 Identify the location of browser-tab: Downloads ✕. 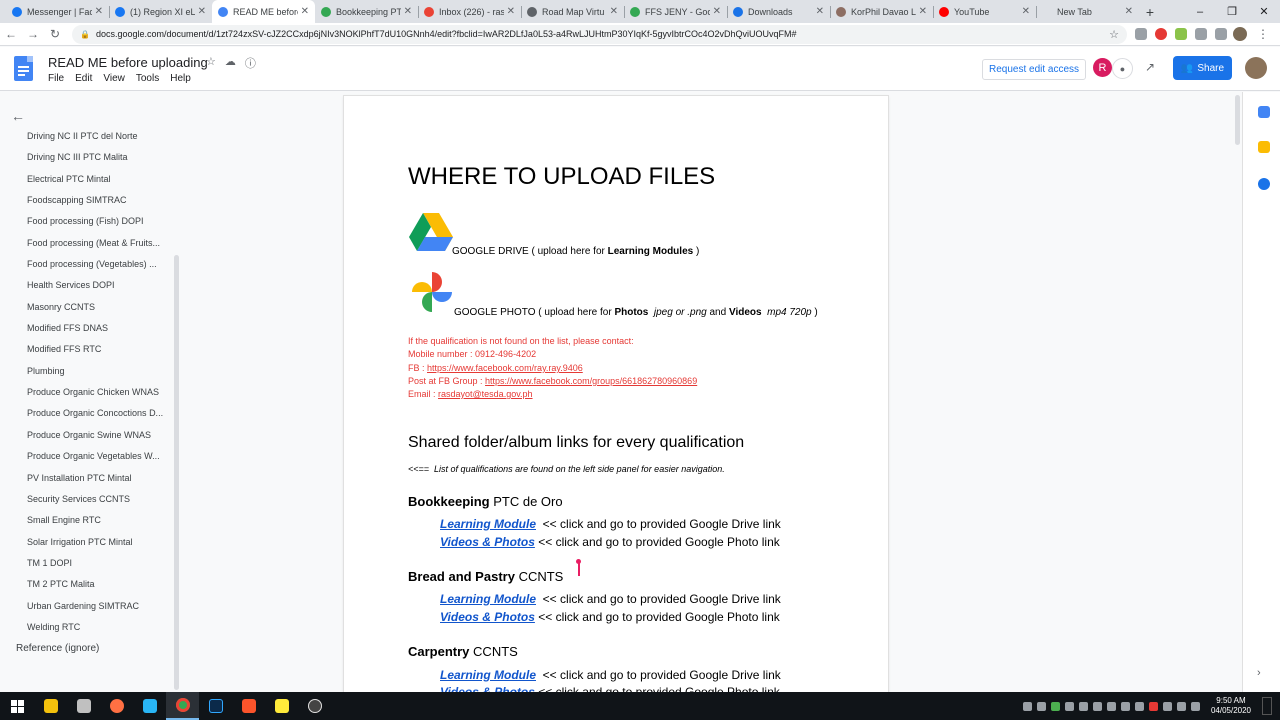
(778, 11).